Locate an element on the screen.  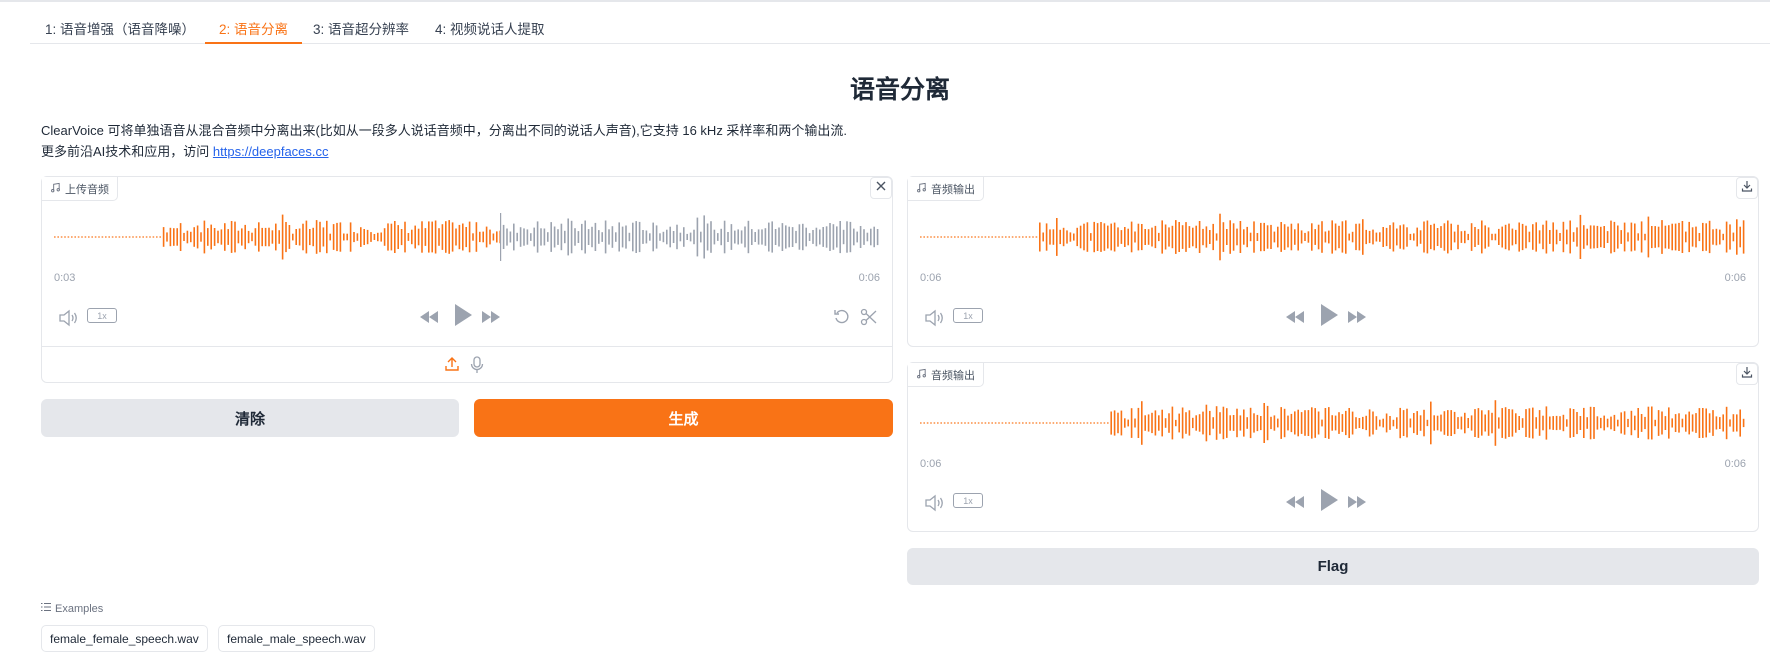
generate-button: 生成 is located at coordinates (683, 418).